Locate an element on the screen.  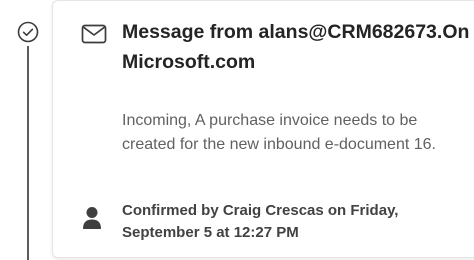
timeline-rail is located at coordinates (26, 130).